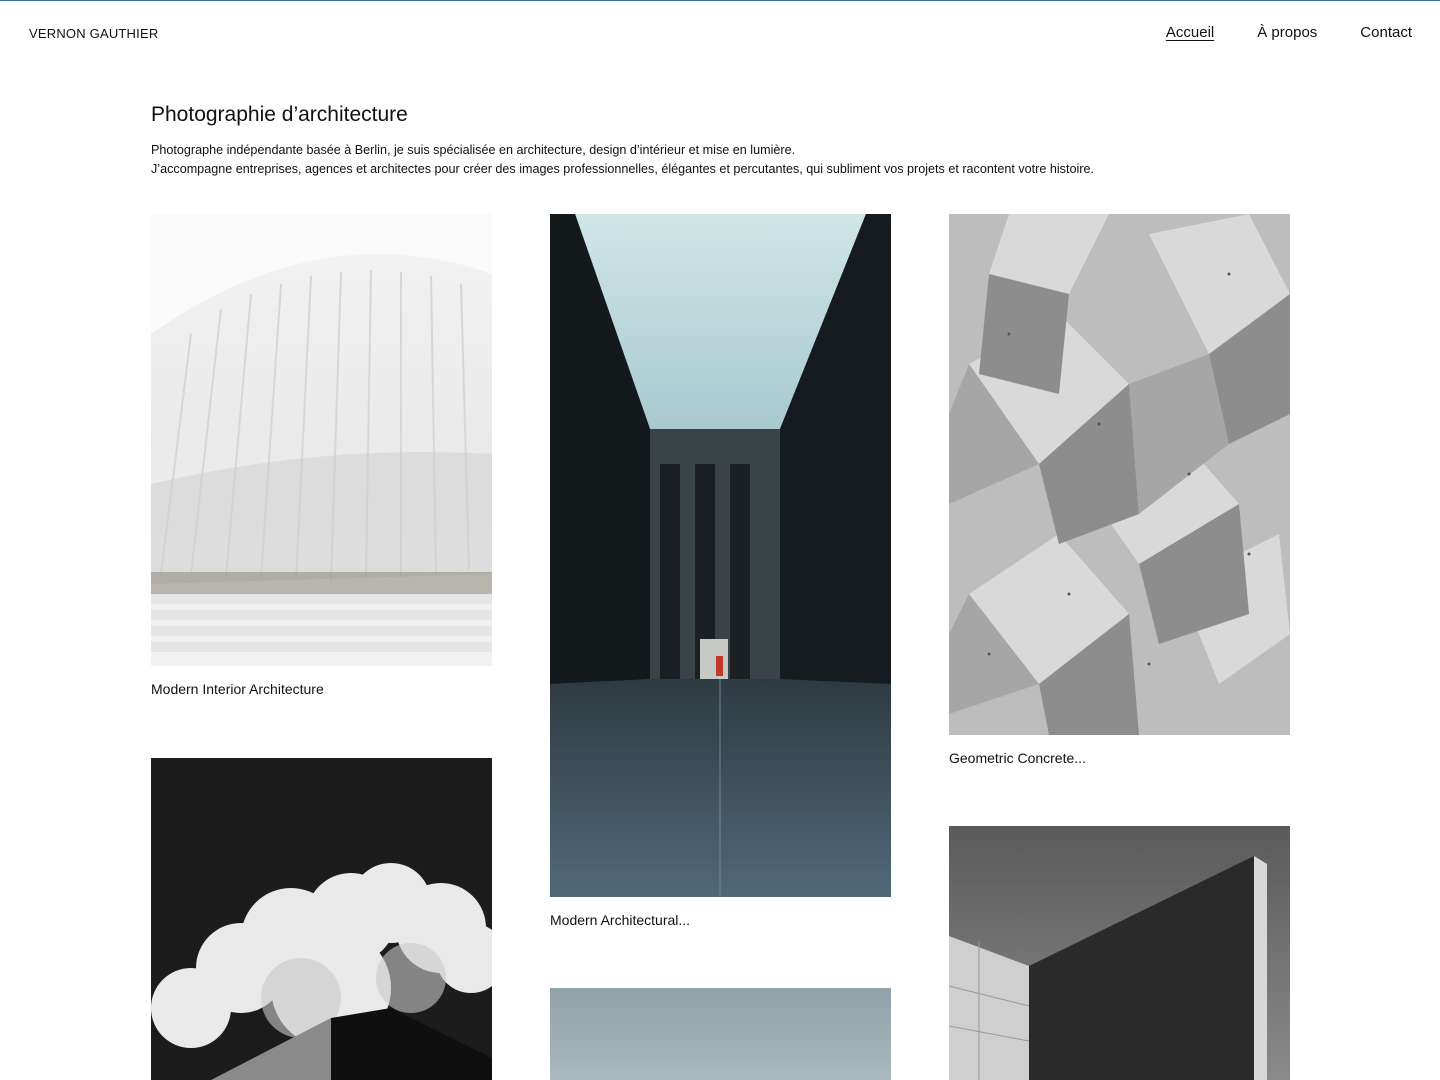 The height and width of the screenshot is (1080, 1440). What do you see at coordinates (279, 114) in the screenshot?
I see `page-title: Photographie d’architecture` at bounding box center [279, 114].